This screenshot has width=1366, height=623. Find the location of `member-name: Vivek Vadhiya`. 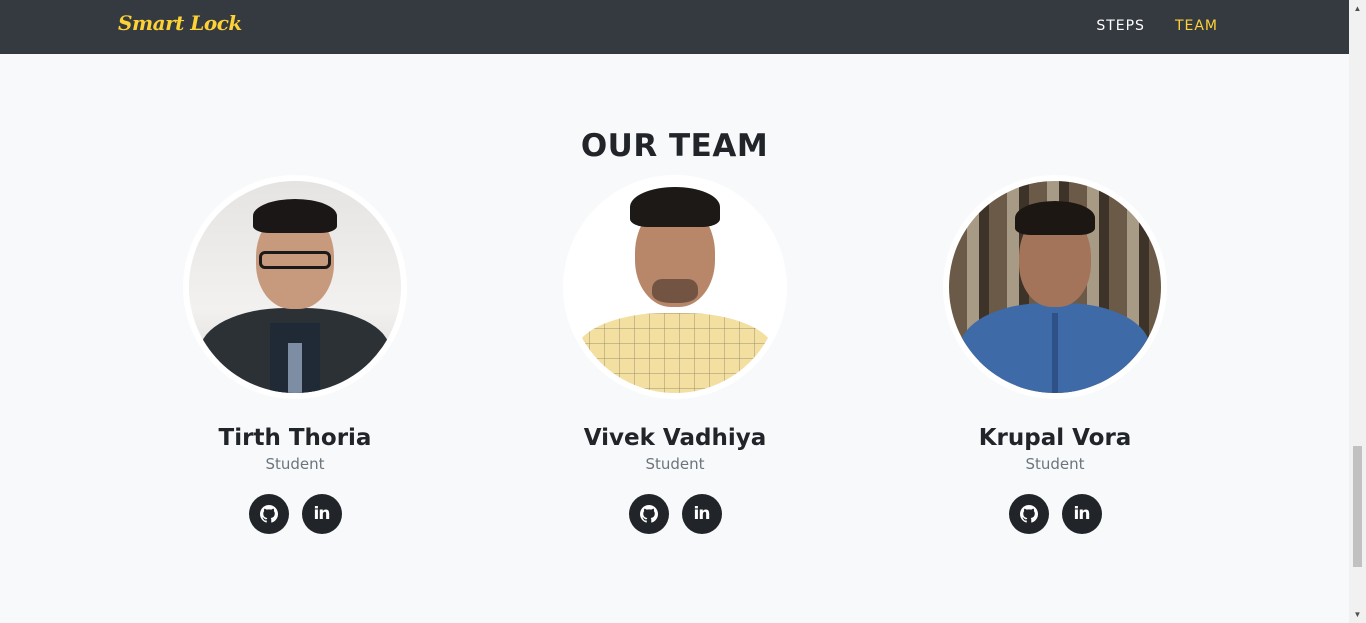

member-name: Vivek Vadhiya is located at coordinates (675, 438).